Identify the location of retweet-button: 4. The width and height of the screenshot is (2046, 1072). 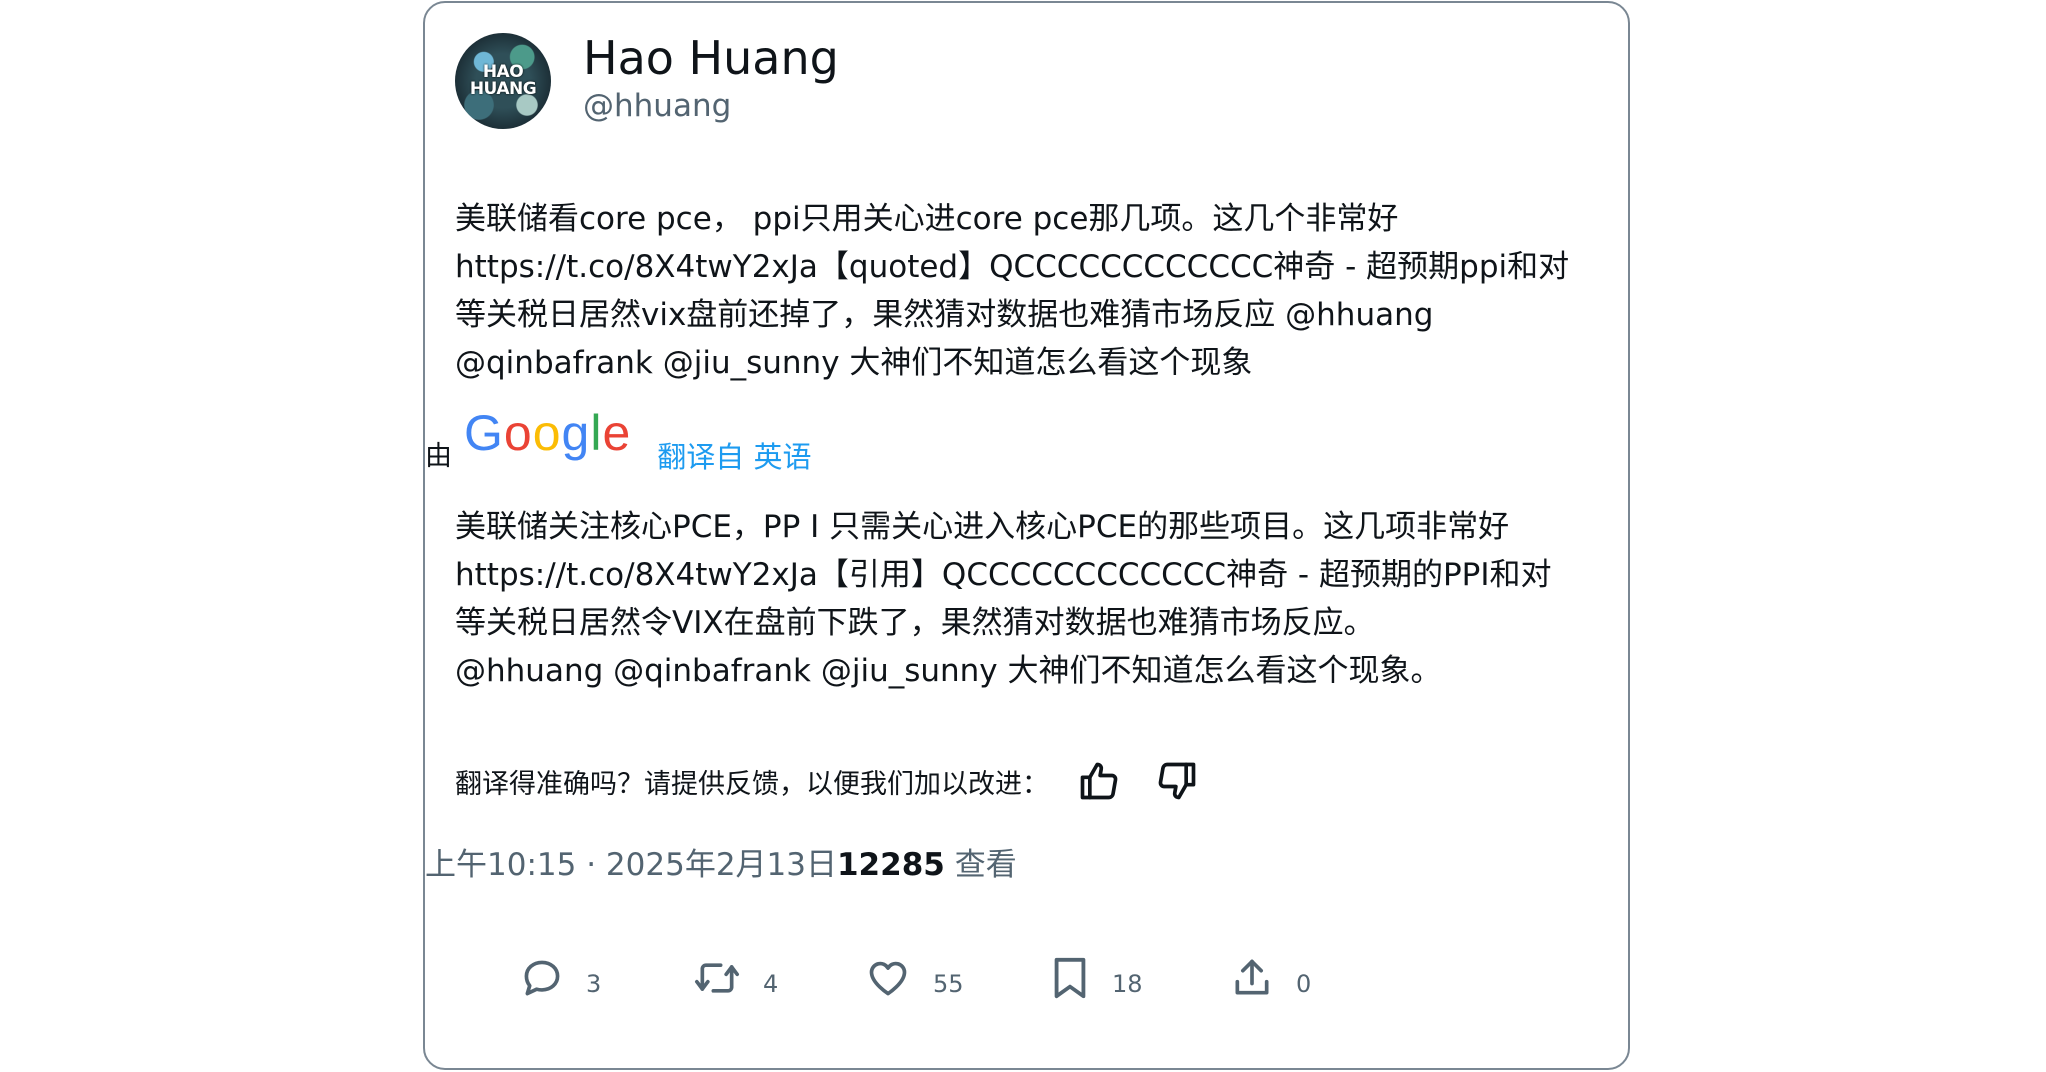
(735, 978).